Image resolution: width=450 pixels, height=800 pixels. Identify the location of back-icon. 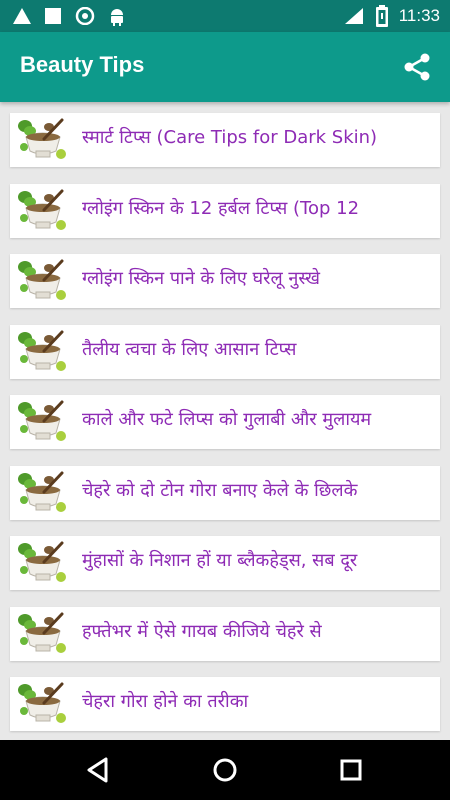
(98, 770).